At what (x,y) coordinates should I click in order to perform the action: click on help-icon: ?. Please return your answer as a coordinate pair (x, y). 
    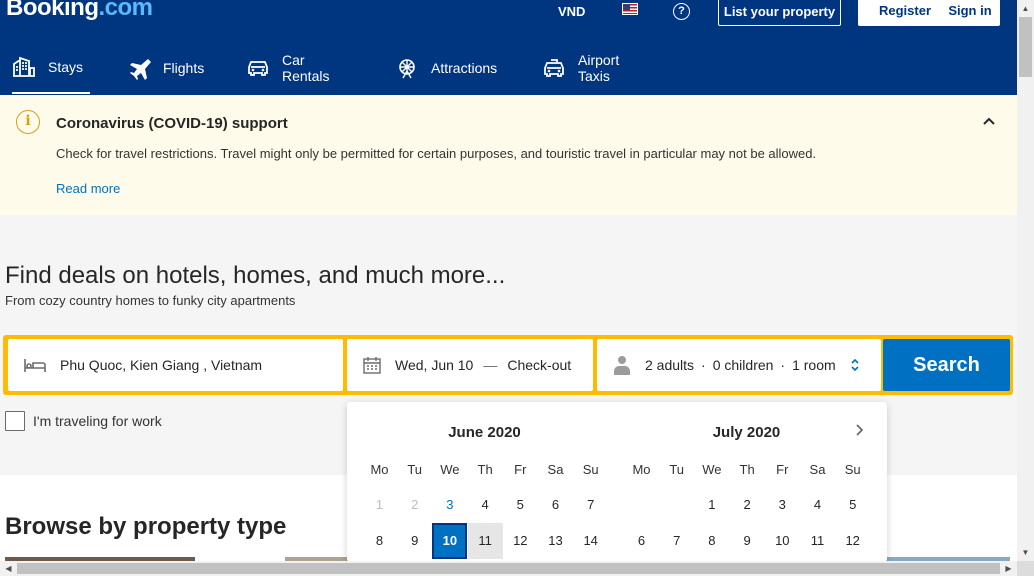
    Looking at the image, I should click on (681, 11).